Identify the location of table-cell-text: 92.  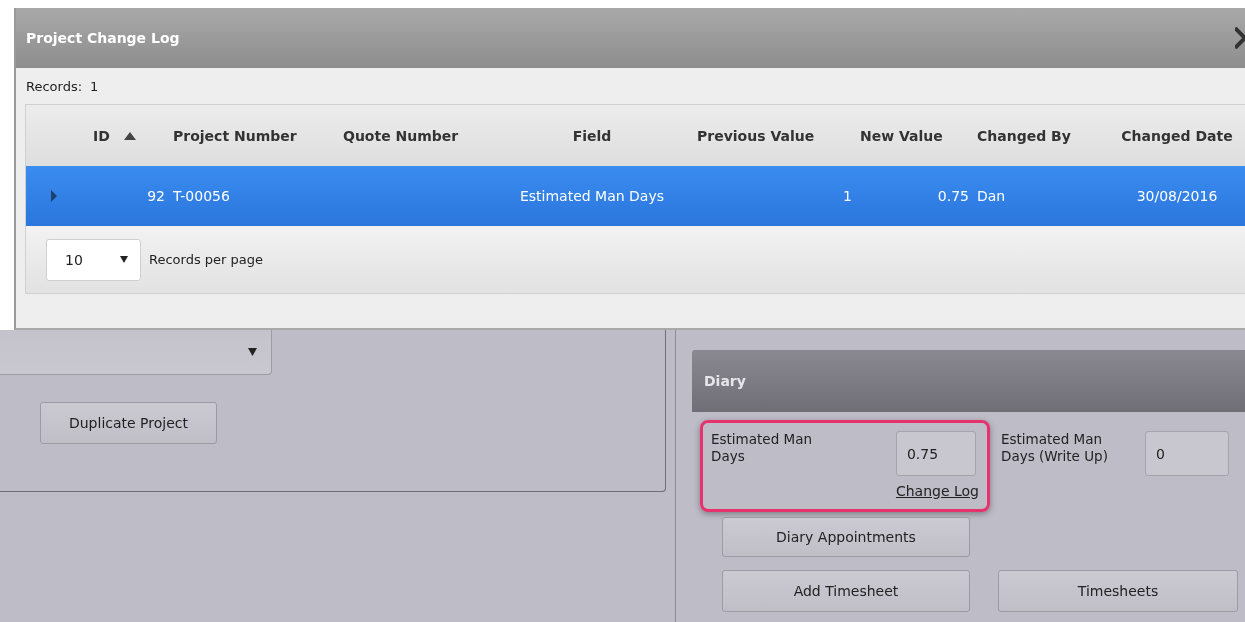
(156, 196).